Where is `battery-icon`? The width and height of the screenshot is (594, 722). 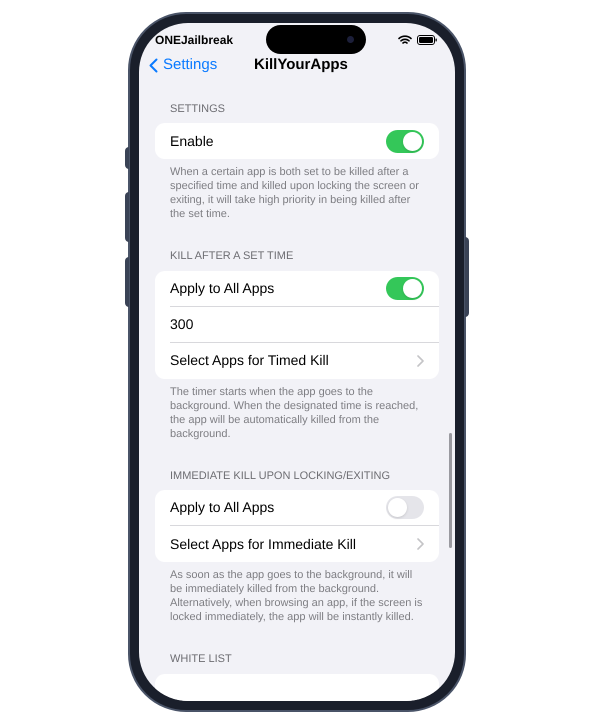
battery-icon is located at coordinates (426, 39).